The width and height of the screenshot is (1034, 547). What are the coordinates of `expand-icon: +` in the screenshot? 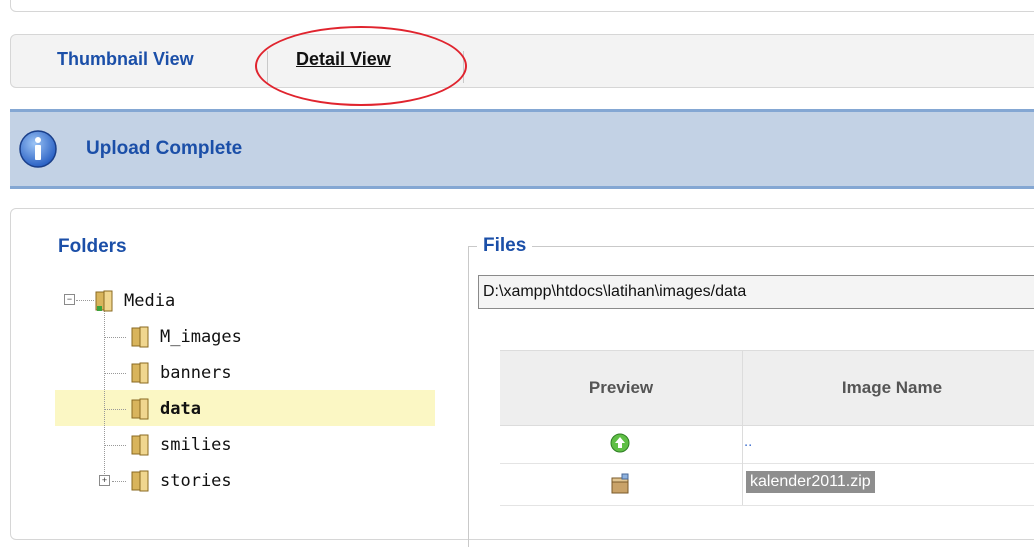 It's located at (104, 480).